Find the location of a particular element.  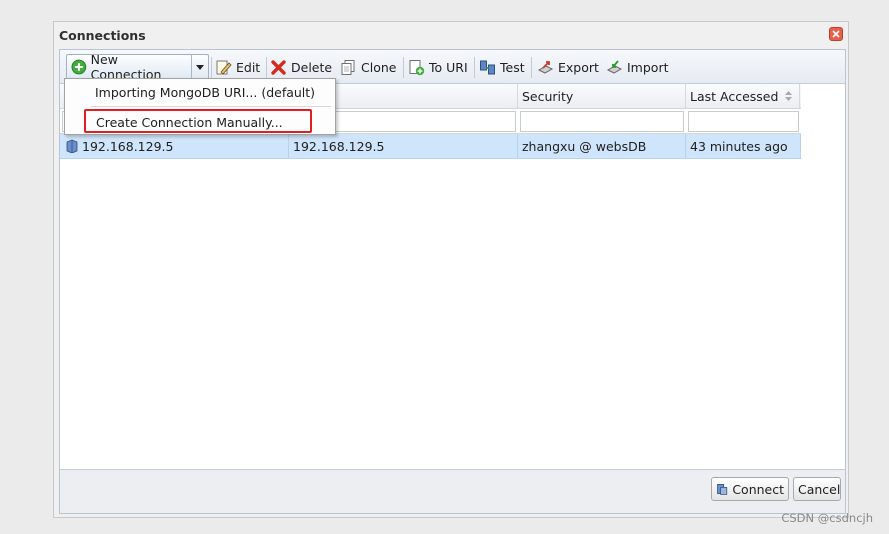

new-connection-split-button: New Connection is located at coordinates (137, 67).